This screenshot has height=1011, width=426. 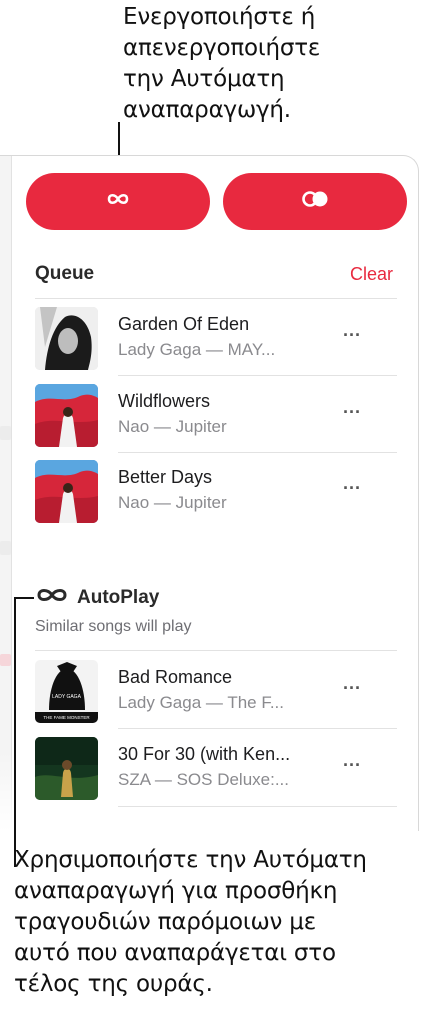 What do you see at coordinates (66, 768) in the screenshot?
I see `album-art-sza` at bounding box center [66, 768].